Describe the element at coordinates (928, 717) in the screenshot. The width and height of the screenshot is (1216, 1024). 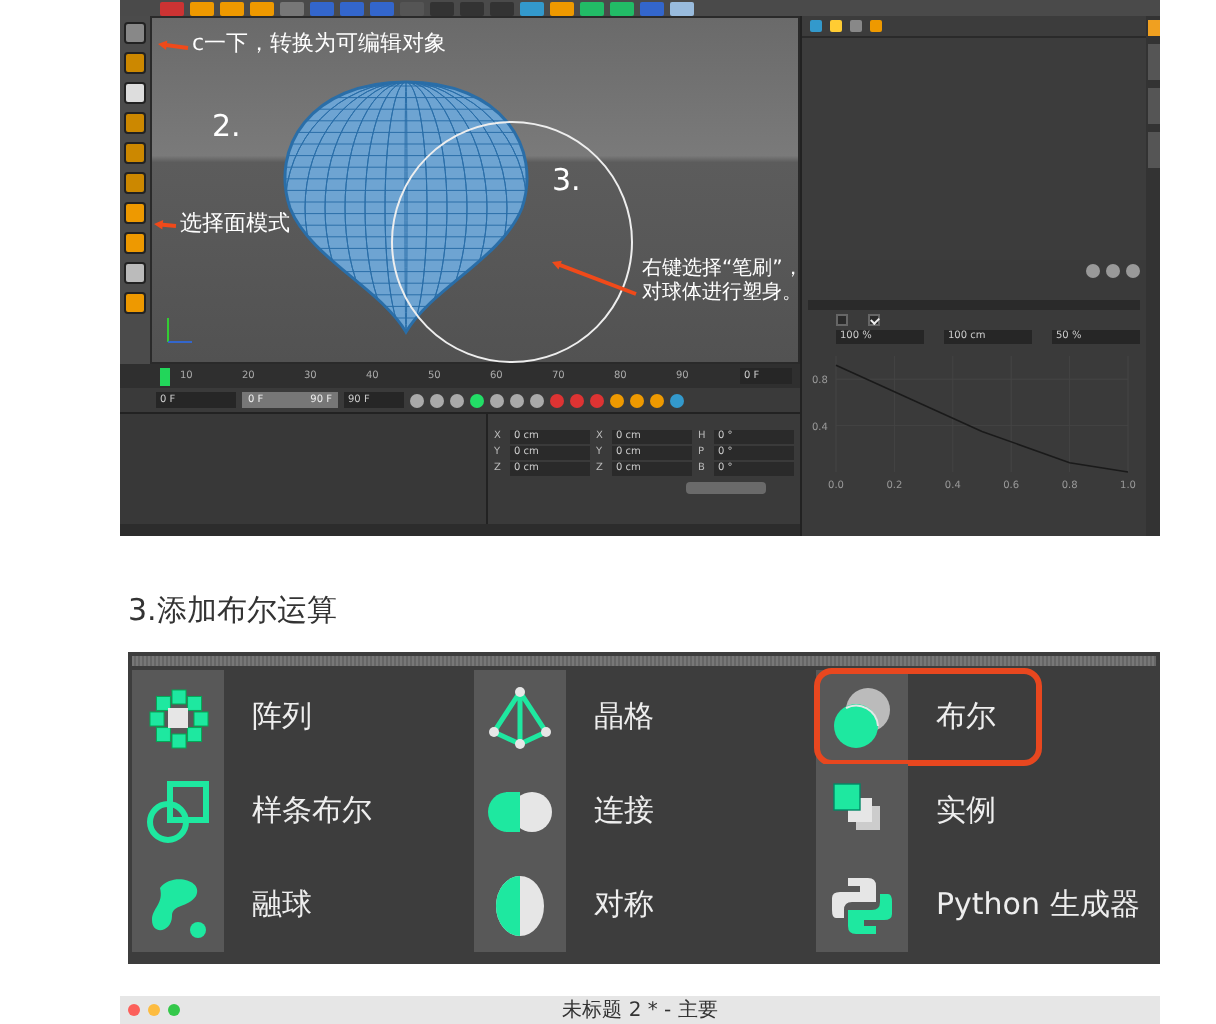
I see `menu-item: 布尔` at that location.